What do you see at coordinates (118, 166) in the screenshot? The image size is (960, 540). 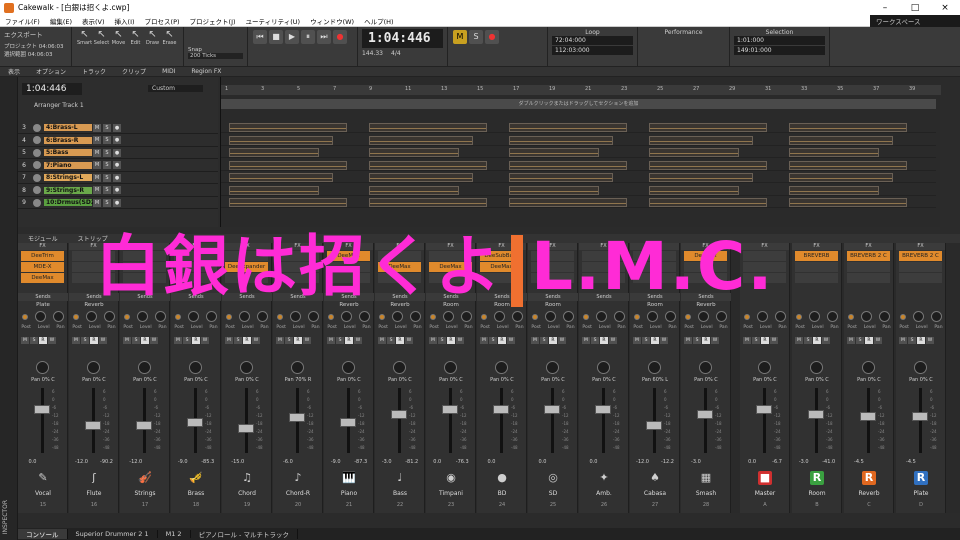 I see `track-row: 6 7:Piano M S ●` at bounding box center [118, 166].